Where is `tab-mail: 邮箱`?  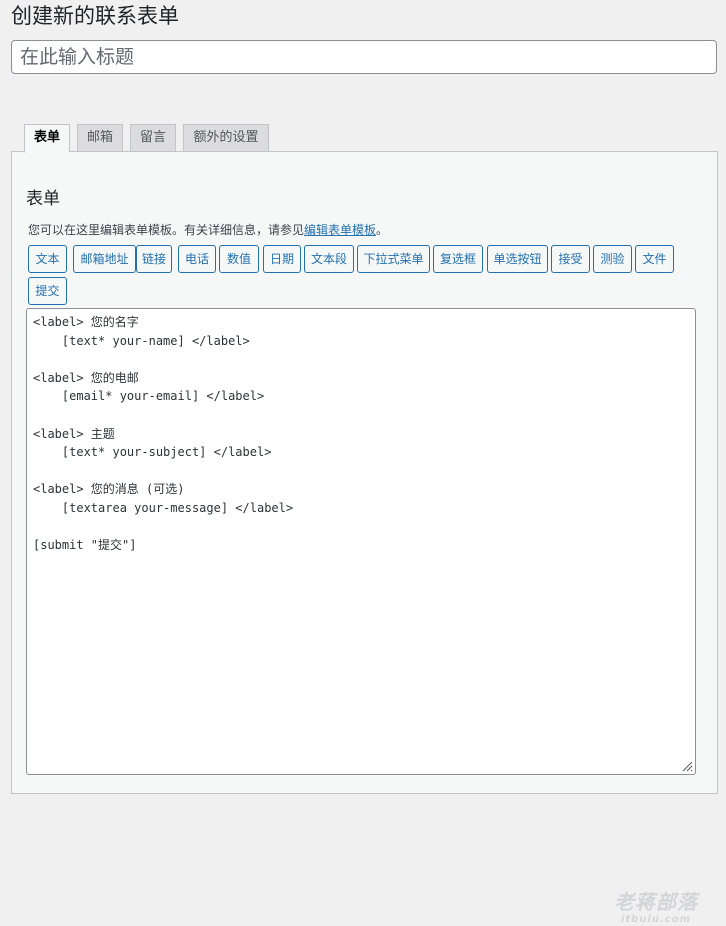
tab-mail: 邮箱 is located at coordinates (100, 138).